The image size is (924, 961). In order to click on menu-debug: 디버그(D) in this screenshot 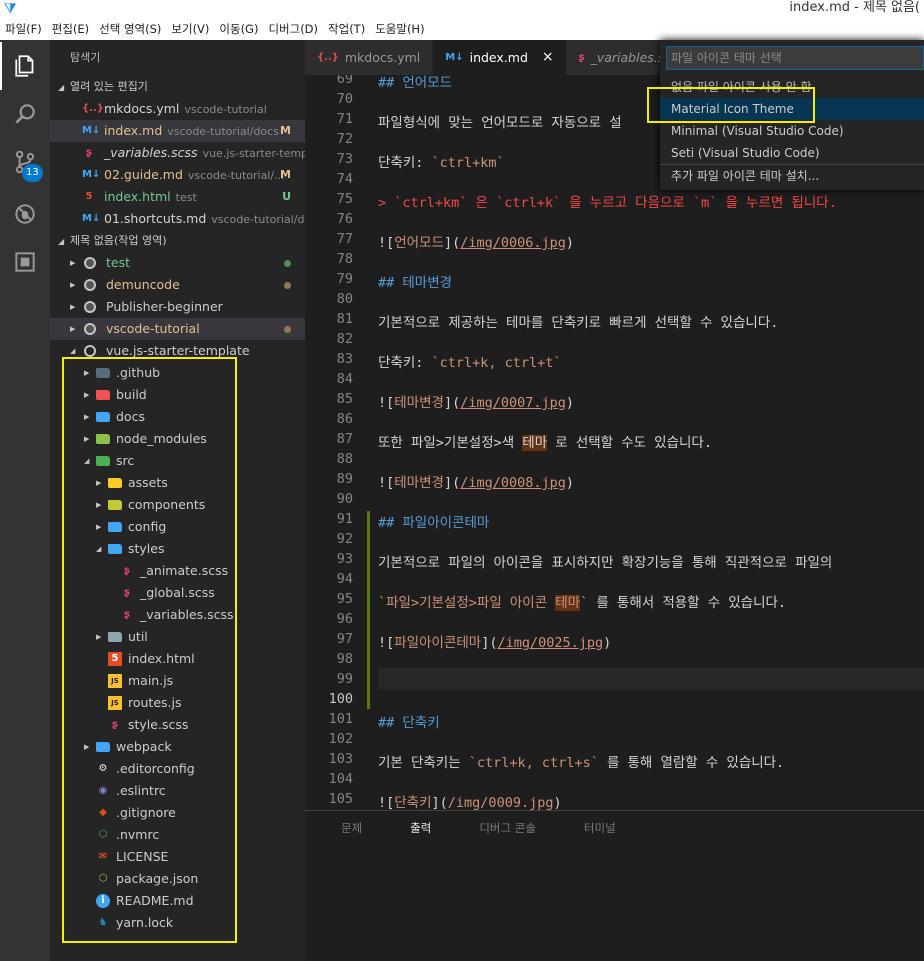, I will do `click(293, 29)`.